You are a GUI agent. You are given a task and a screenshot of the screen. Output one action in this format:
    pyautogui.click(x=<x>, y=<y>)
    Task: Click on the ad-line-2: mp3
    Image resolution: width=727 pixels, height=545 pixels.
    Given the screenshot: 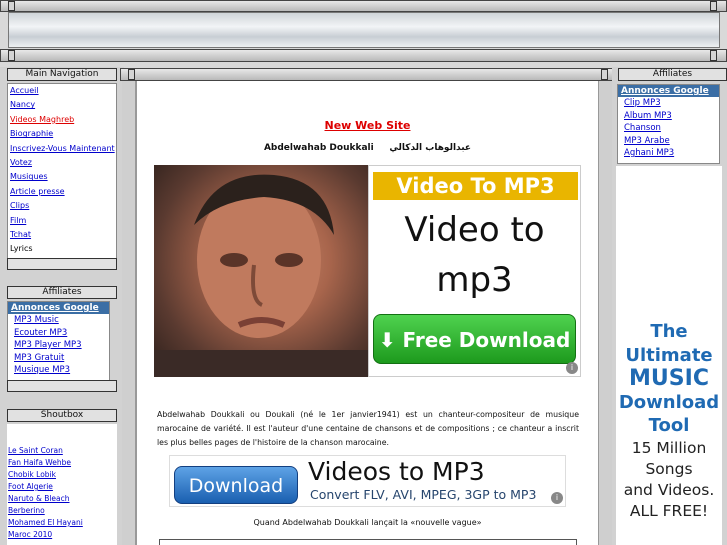 What is the action you would take?
    pyautogui.click(x=474, y=280)
    